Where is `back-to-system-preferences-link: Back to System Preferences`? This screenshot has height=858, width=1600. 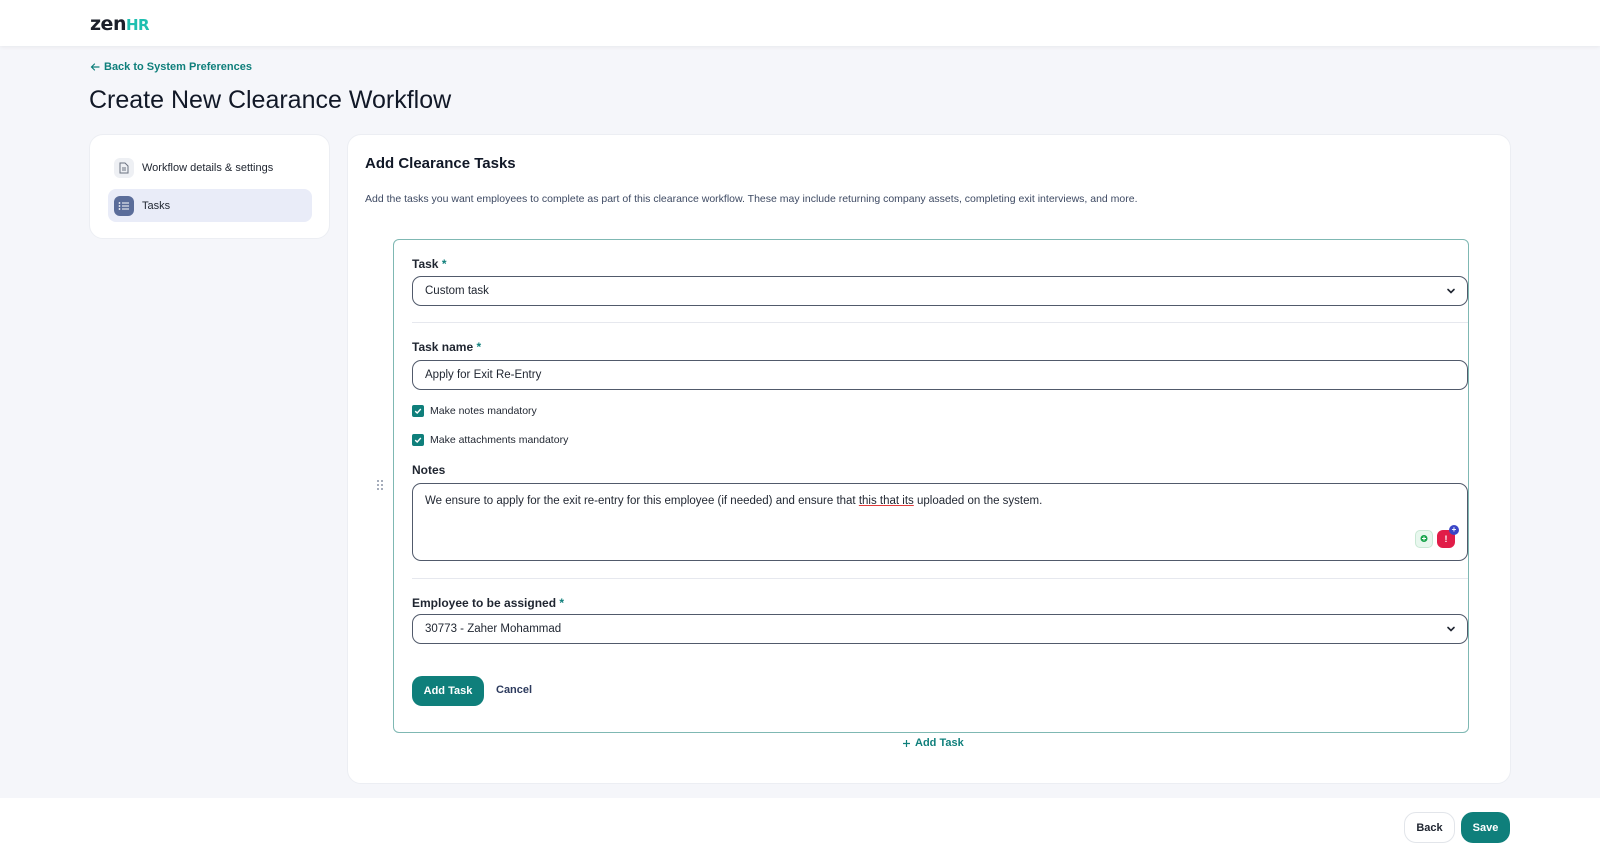 back-to-system-preferences-link: Back to System Preferences is located at coordinates (171, 67).